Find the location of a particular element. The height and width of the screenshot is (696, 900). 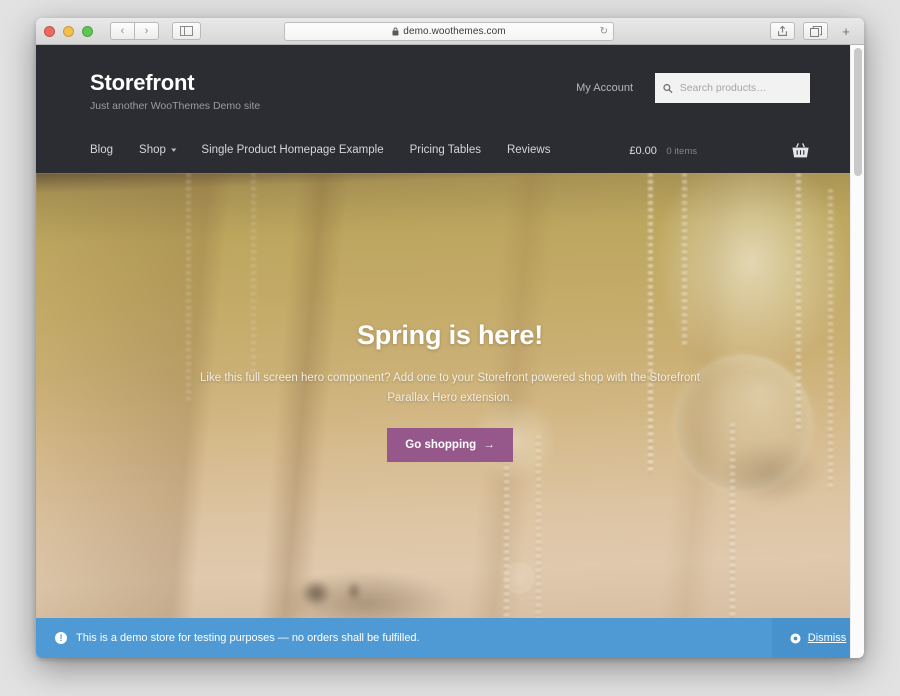

info-icon: ! is located at coordinates (61, 638).